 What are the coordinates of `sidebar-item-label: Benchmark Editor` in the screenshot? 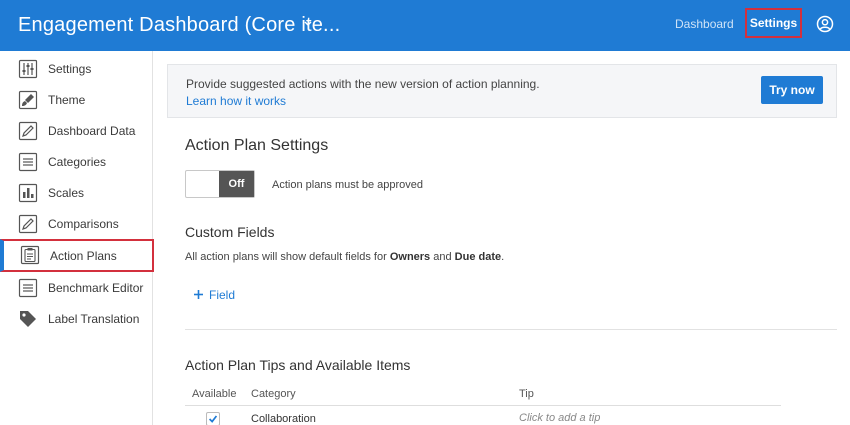 It's located at (96, 288).